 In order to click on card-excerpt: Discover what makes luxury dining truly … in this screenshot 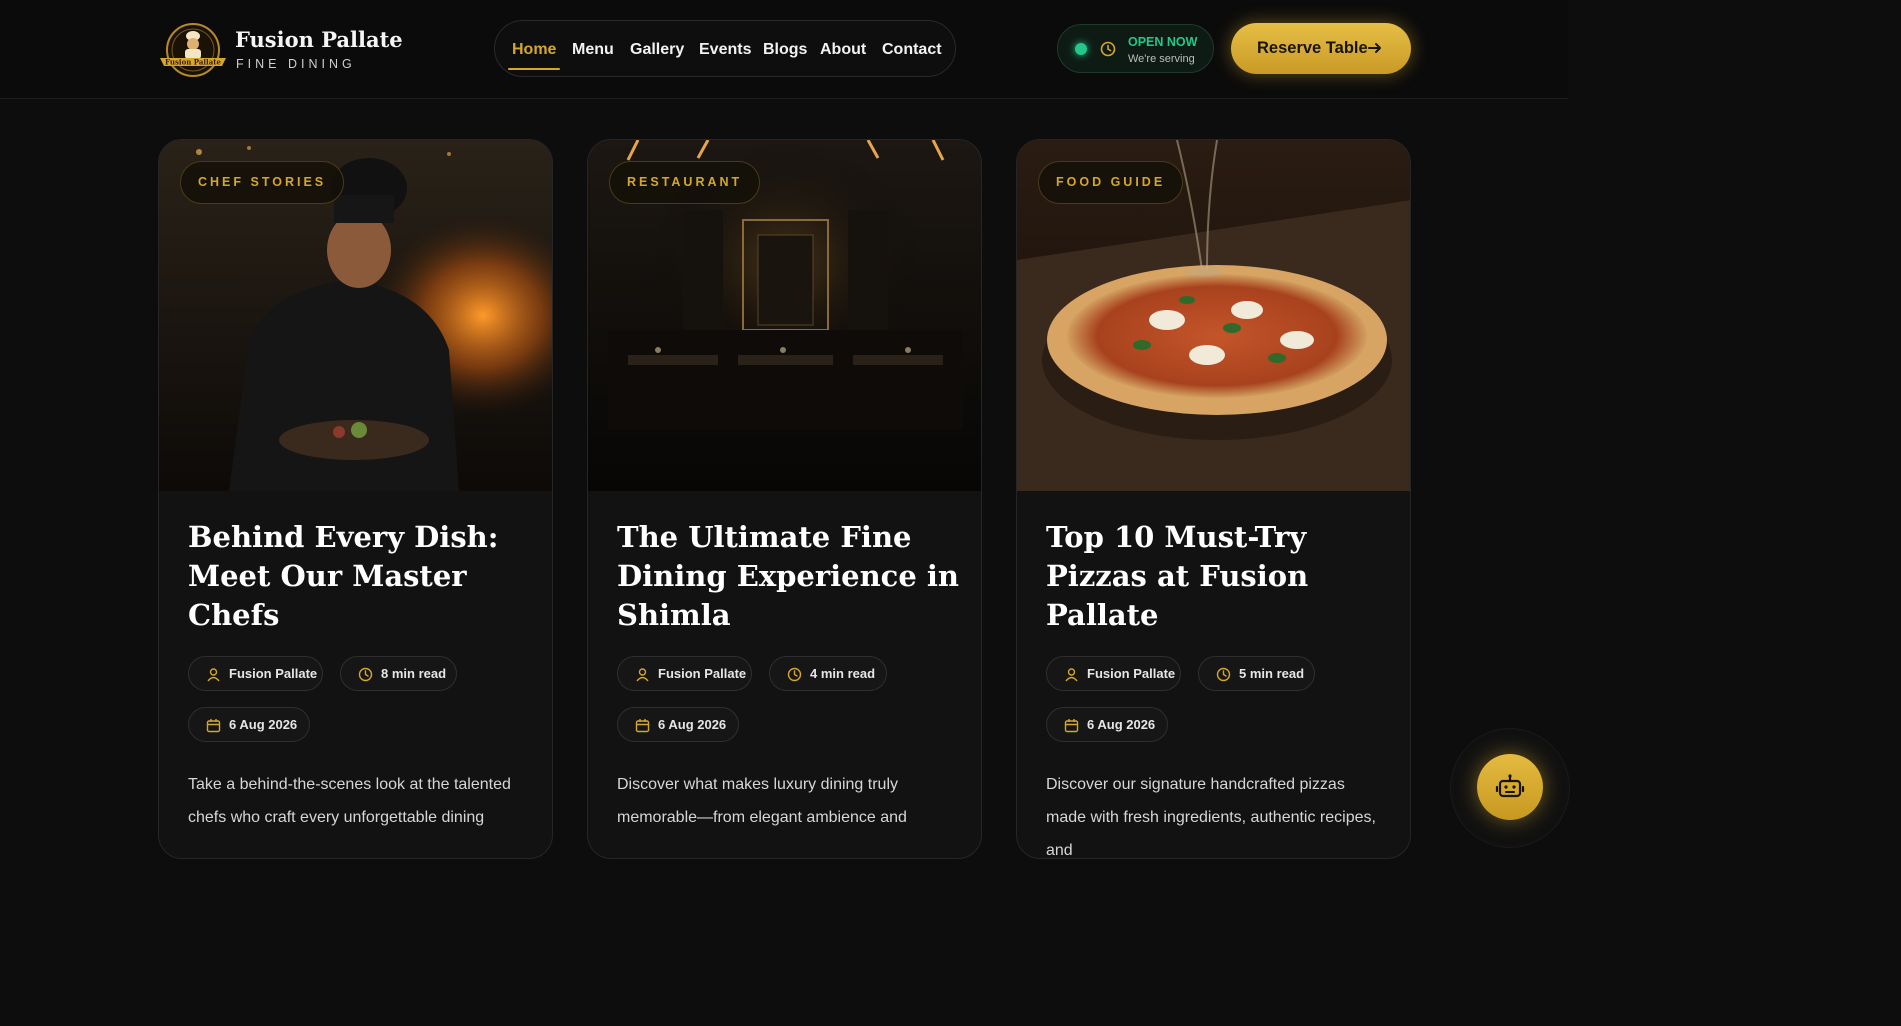, I will do `click(762, 801)`.